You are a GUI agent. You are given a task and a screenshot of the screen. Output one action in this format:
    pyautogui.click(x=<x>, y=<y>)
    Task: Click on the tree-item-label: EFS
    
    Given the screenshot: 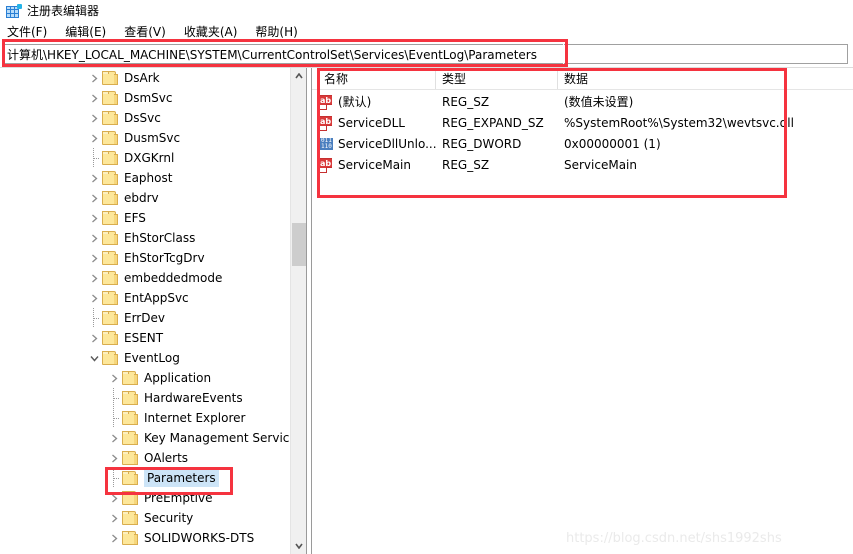 What is the action you would take?
    pyautogui.click(x=135, y=218)
    